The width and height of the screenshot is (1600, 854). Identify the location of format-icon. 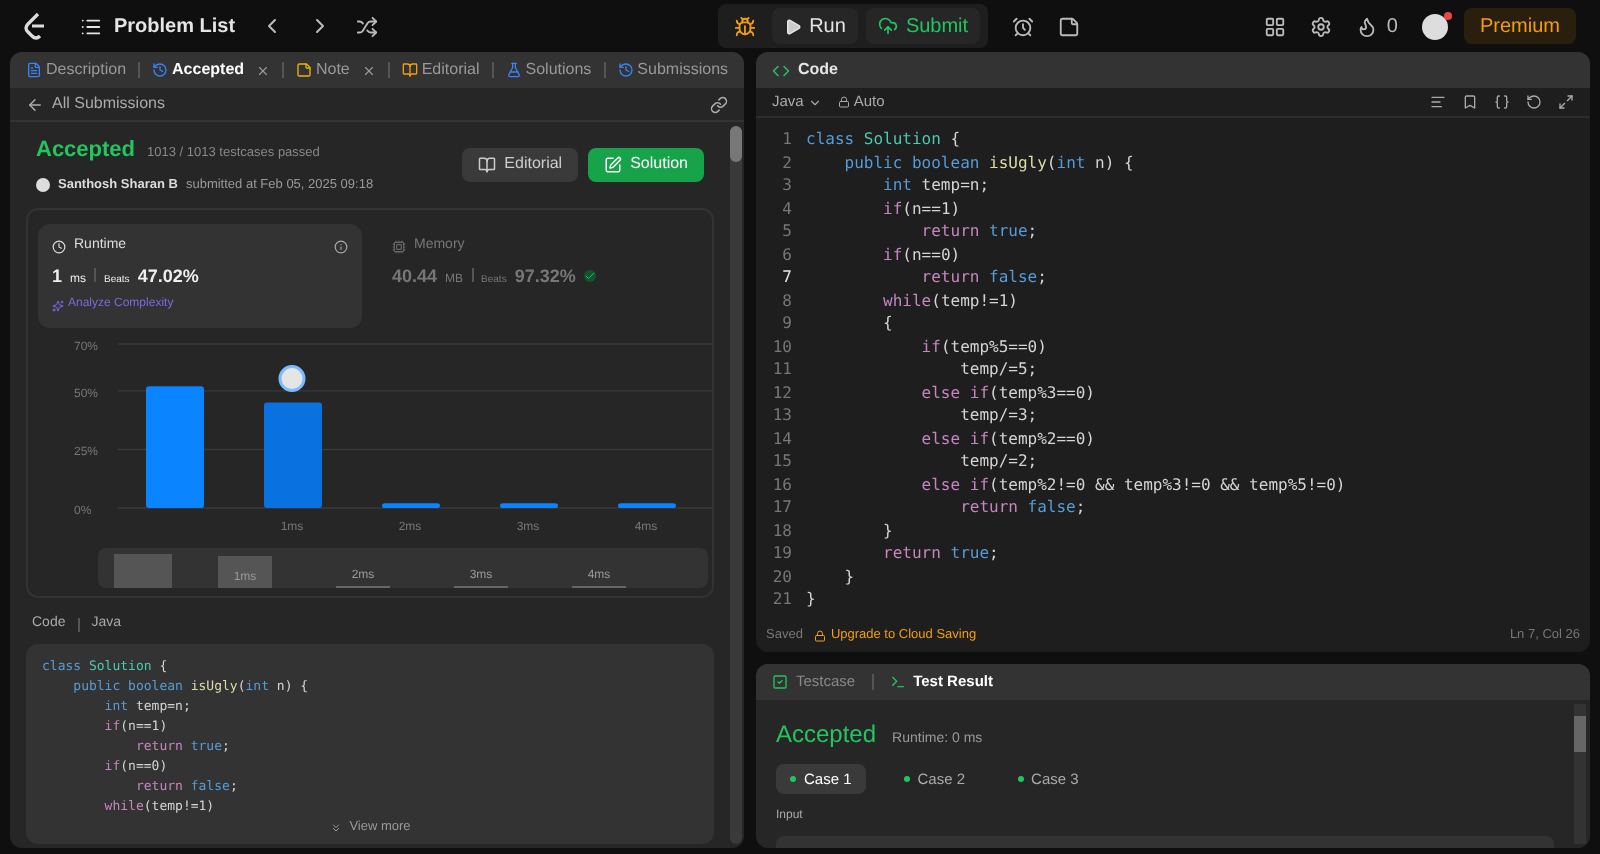
(1438, 102).